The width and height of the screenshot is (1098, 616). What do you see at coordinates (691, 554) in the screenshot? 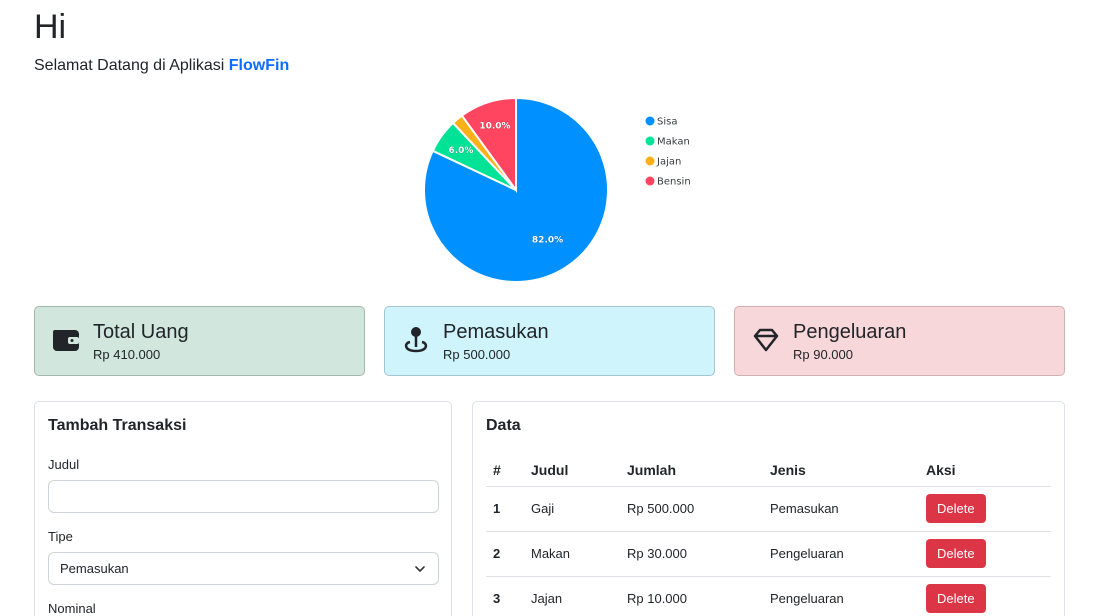
I see `row-jumlah: Rp 30.000` at bounding box center [691, 554].